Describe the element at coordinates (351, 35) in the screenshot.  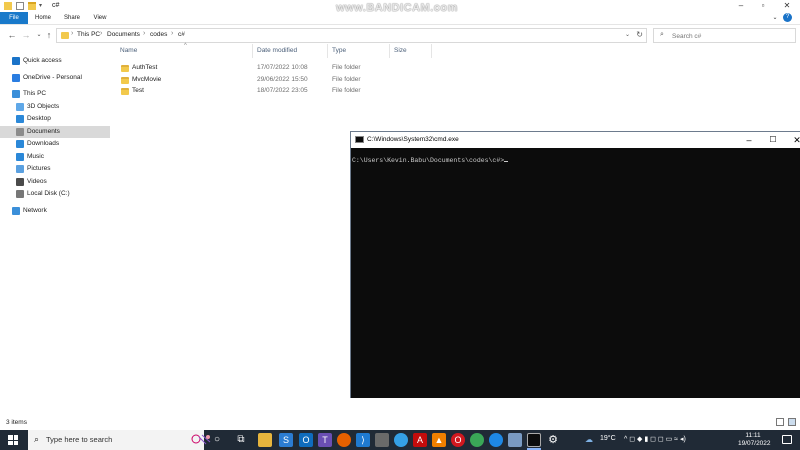
I see `address-bar: › This PC › Documents › codes › c# ⌄ ↻` at that location.